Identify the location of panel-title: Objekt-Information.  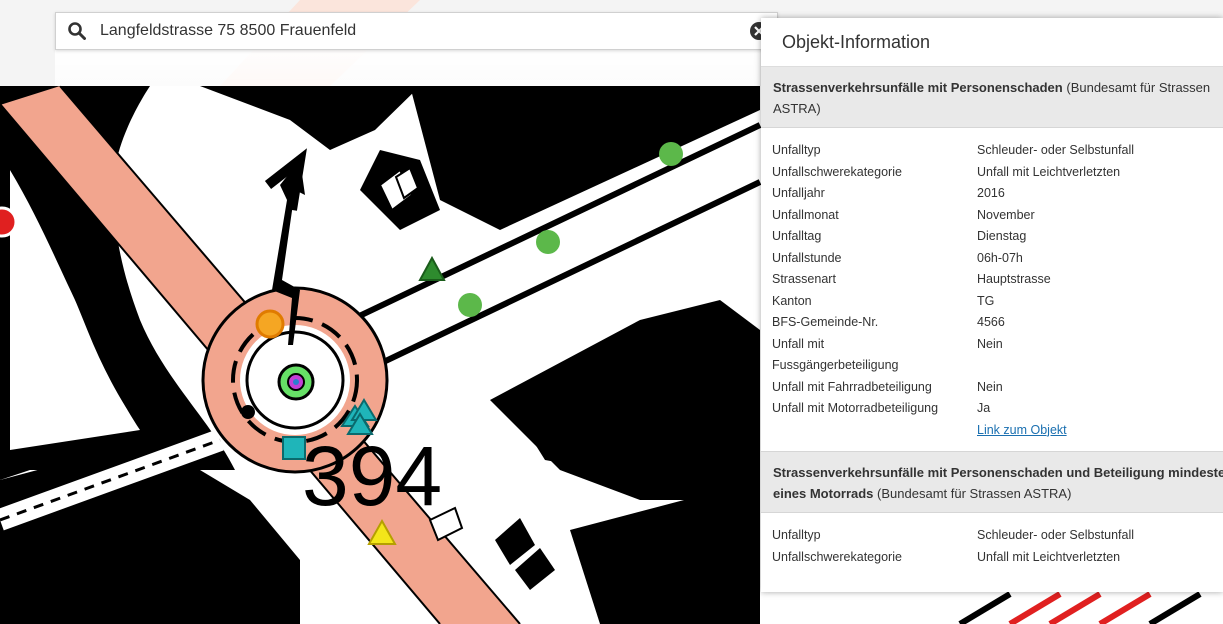
(992, 42).